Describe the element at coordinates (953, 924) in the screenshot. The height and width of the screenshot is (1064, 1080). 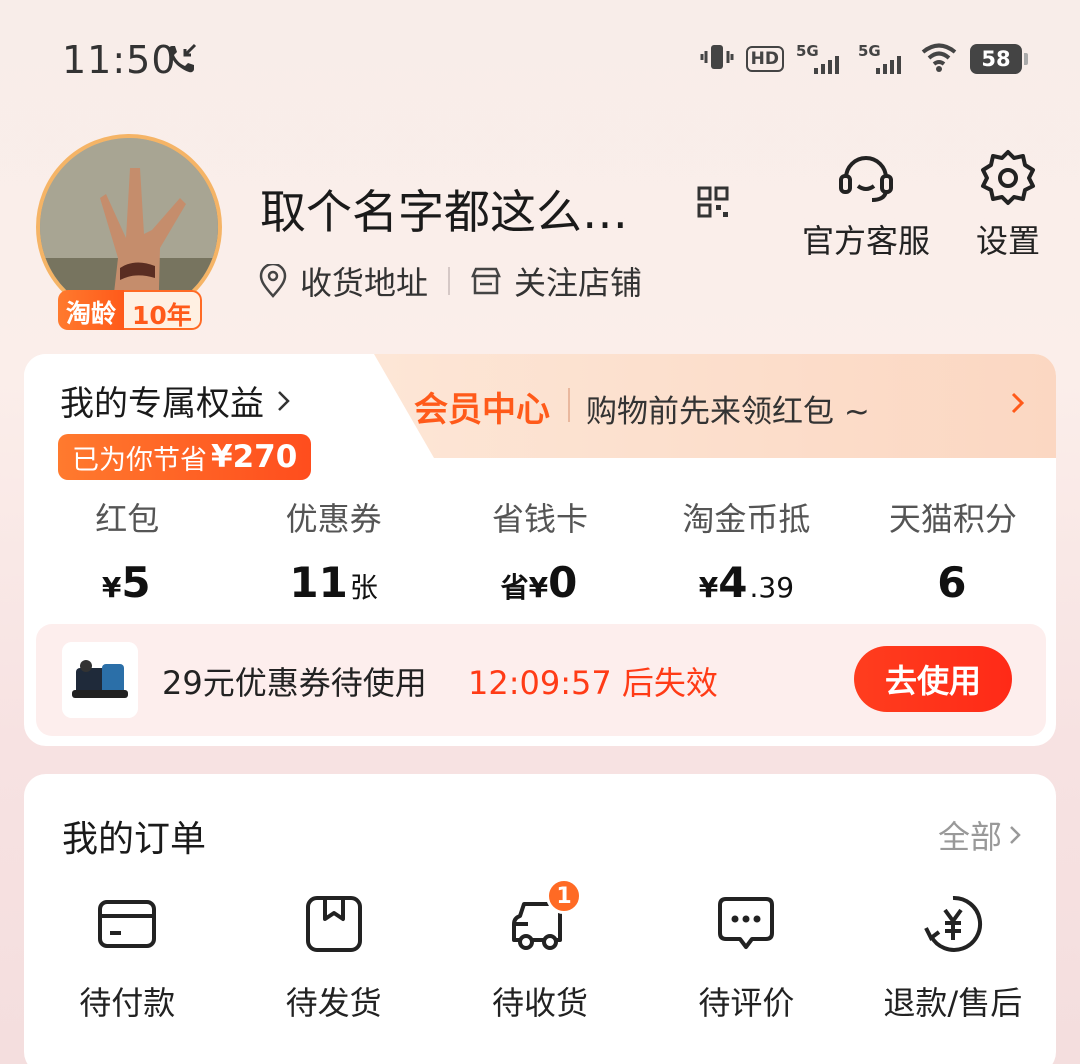
I see `refund-icon` at that location.